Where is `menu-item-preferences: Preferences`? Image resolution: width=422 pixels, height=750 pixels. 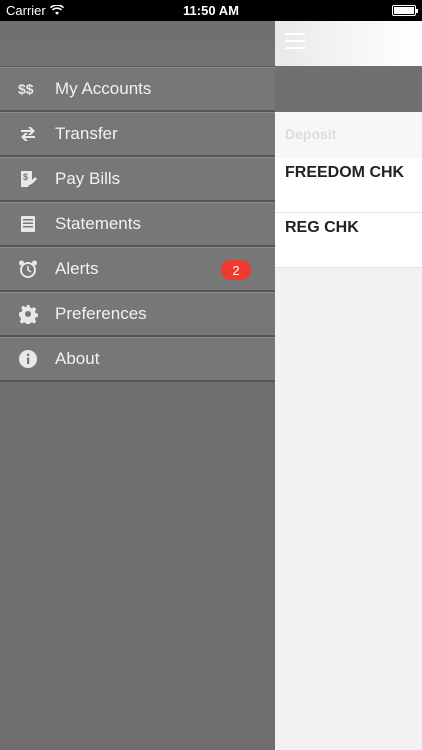 menu-item-preferences: Preferences is located at coordinates (137, 314).